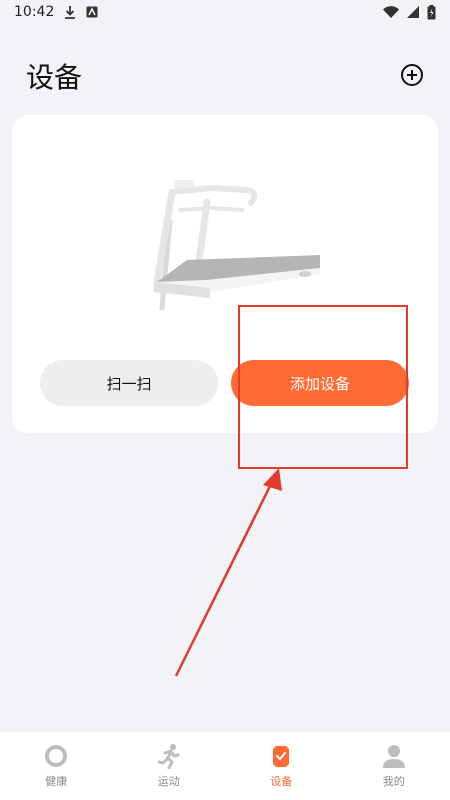 This screenshot has width=450, height=800. I want to click on status-right, so click(409, 12).